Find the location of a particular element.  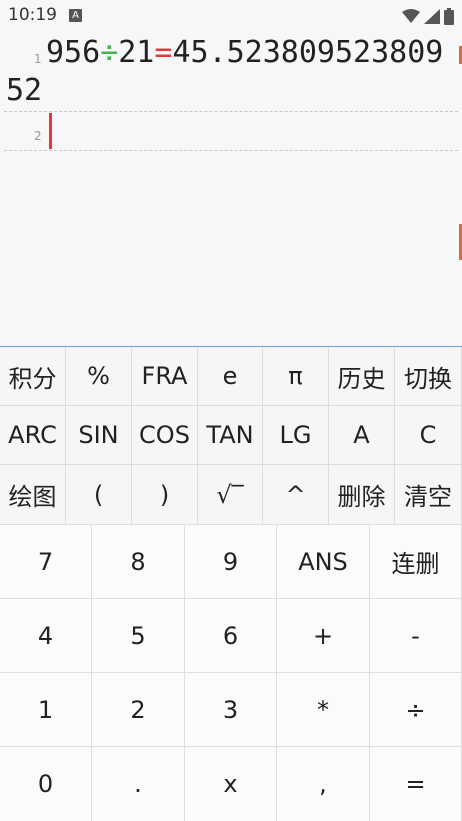

divide-key: ÷ is located at coordinates (416, 709).